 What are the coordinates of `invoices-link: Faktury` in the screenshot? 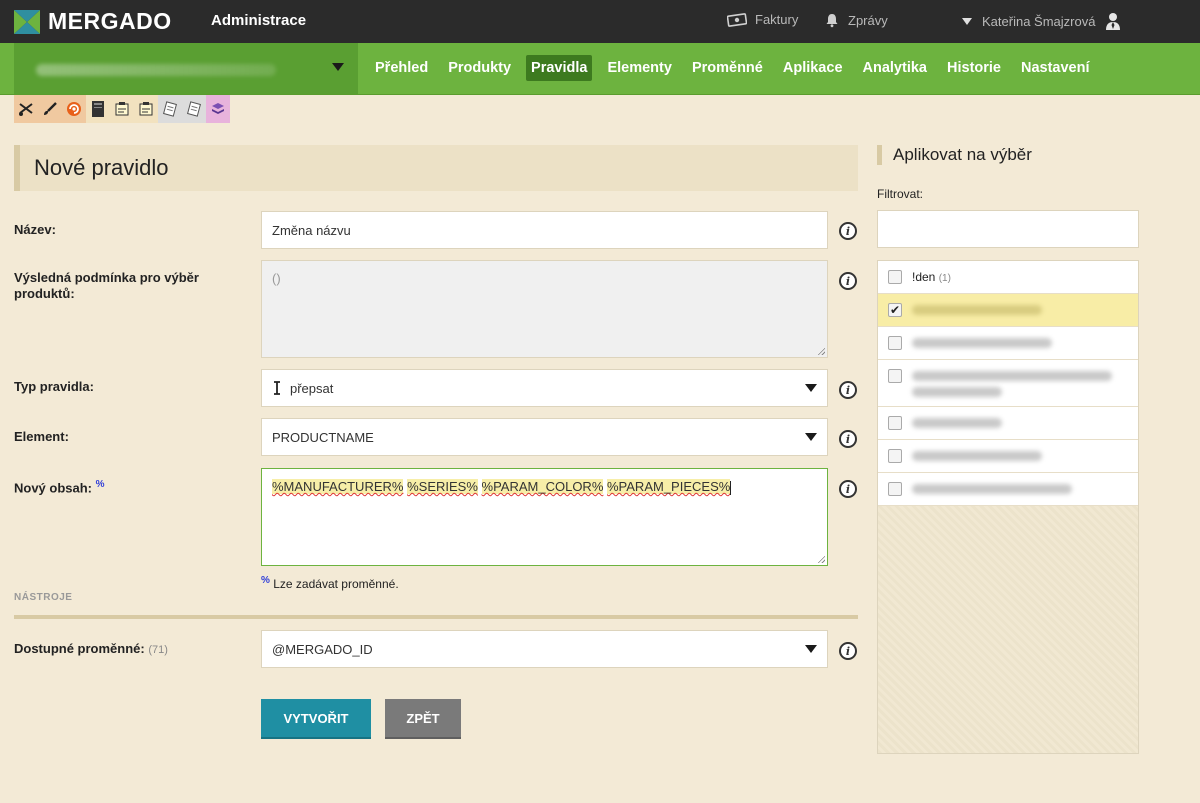 It's located at (762, 19).